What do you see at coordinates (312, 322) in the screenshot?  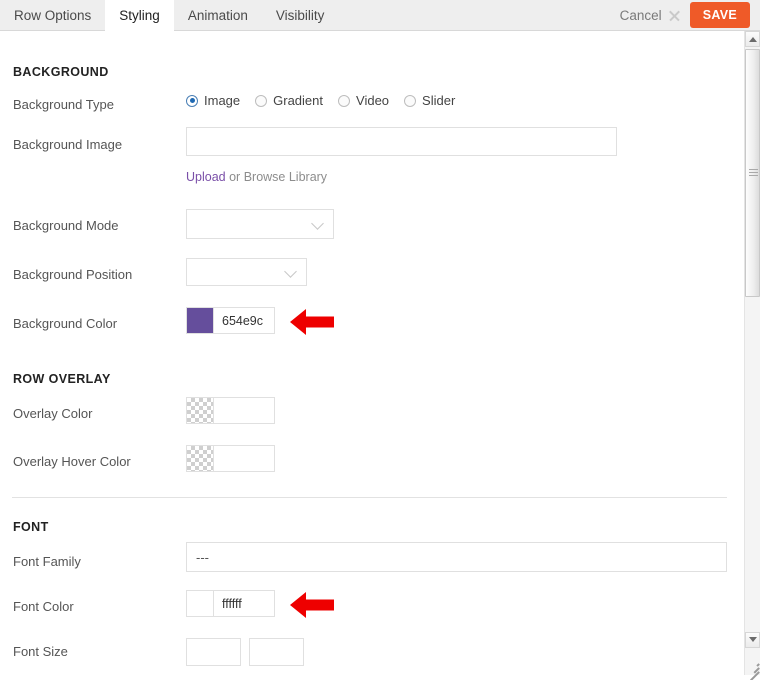 I see `annotation-arrow-background-color` at bounding box center [312, 322].